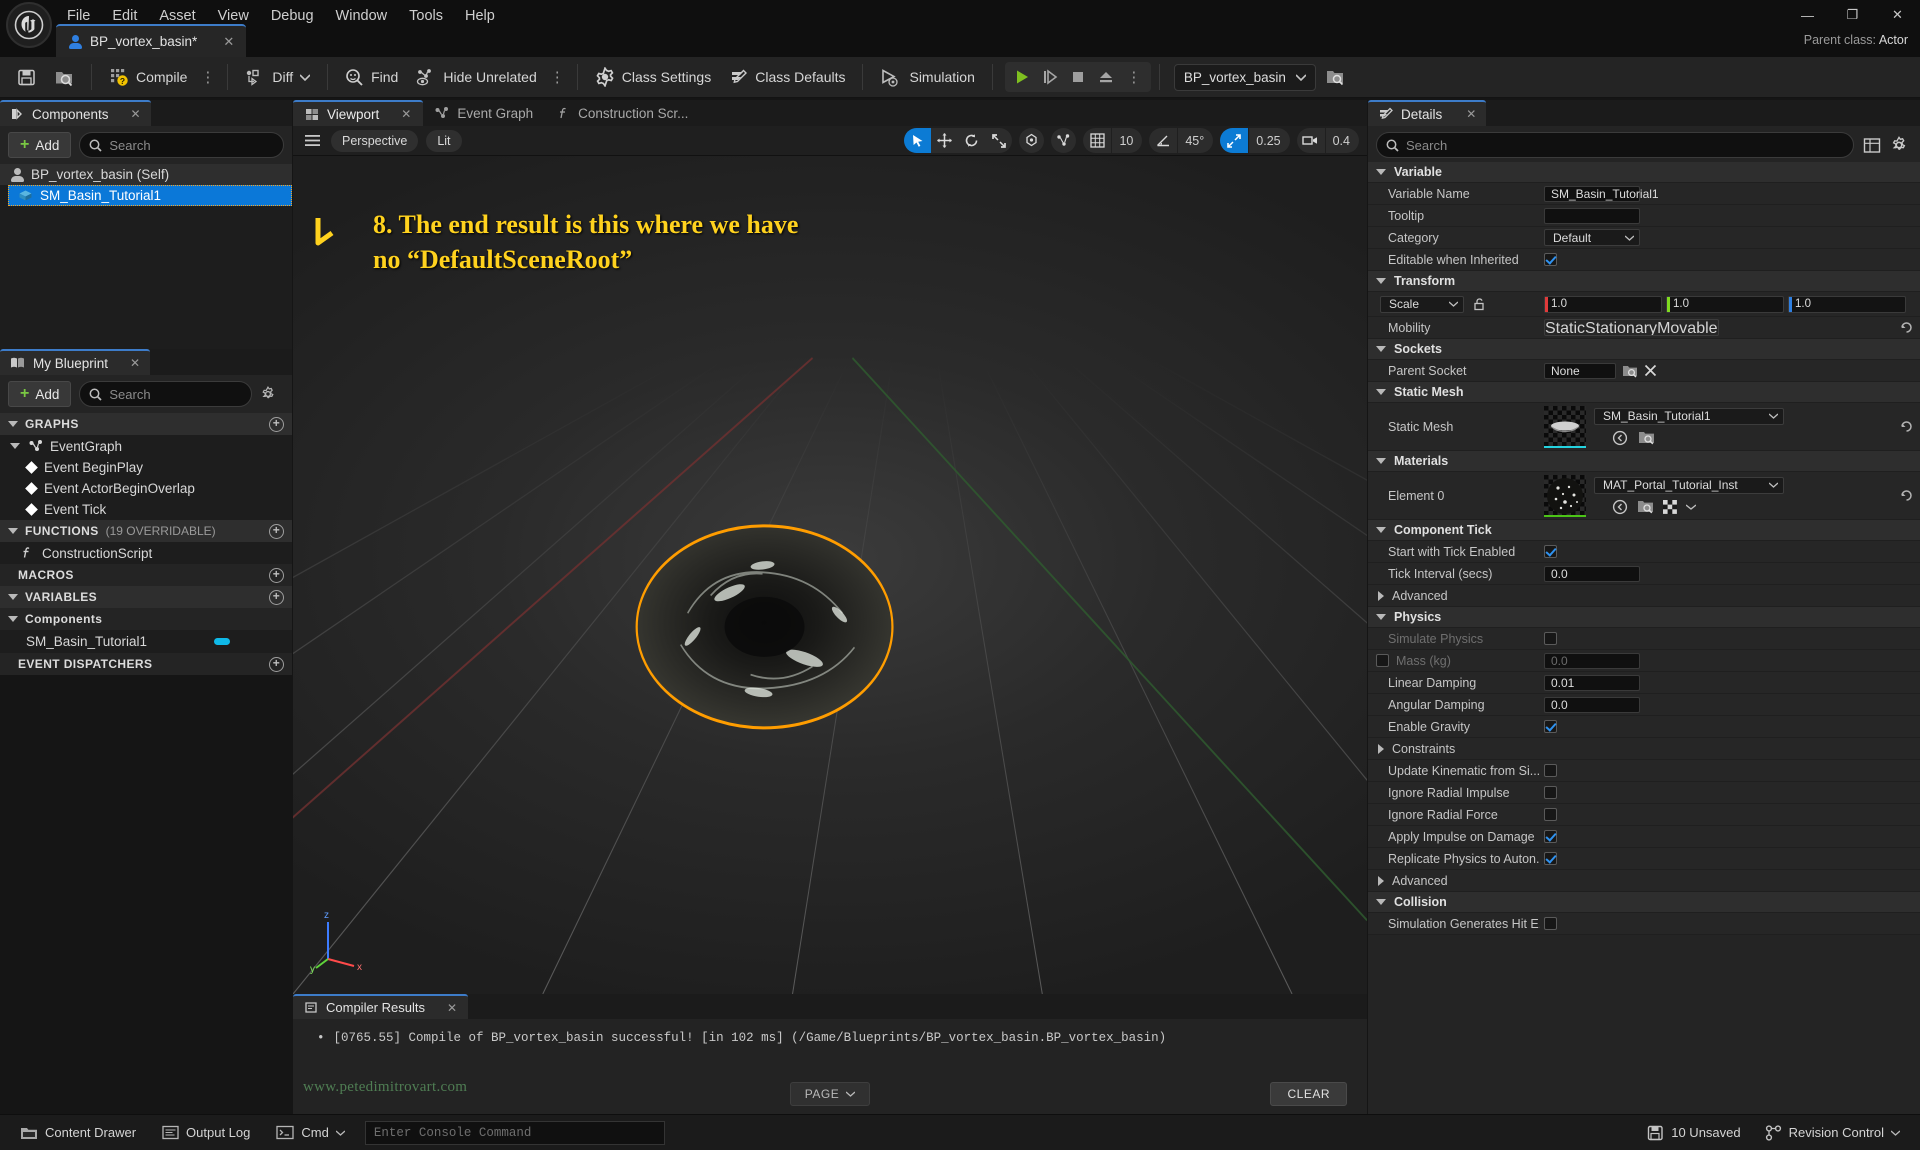 This screenshot has height=1150, width=1920. I want to click on details-category-sockets: Sockets, so click(1644, 349).